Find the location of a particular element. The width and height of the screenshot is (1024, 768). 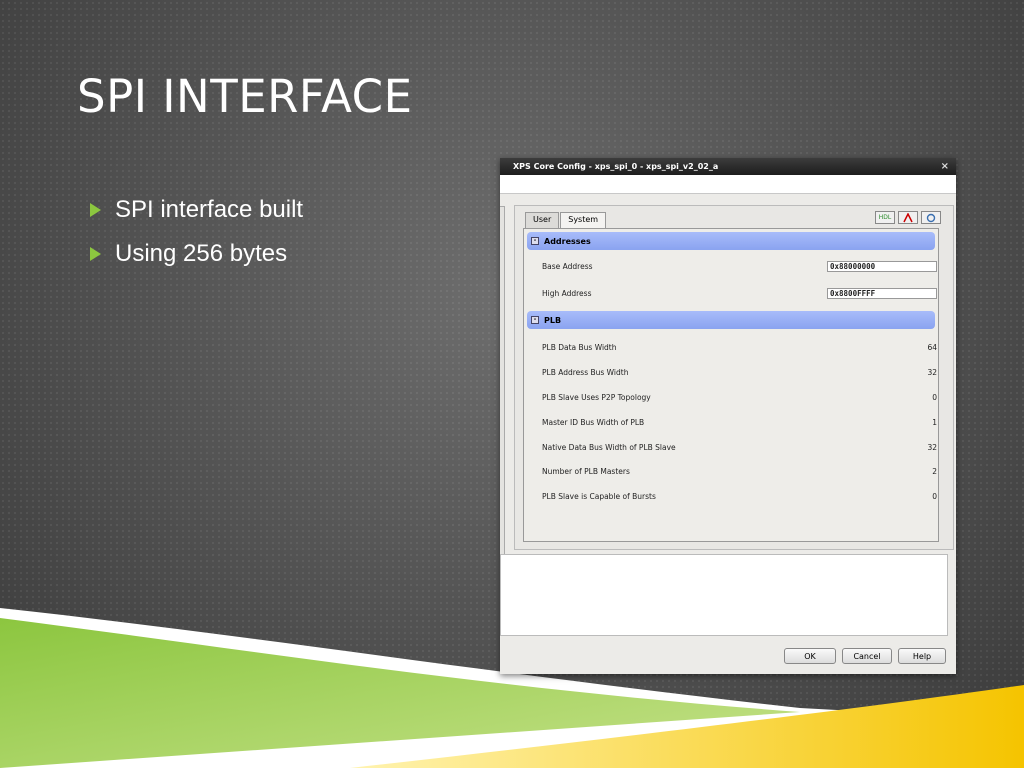

row-value: 2 is located at coordinates (934, 471).